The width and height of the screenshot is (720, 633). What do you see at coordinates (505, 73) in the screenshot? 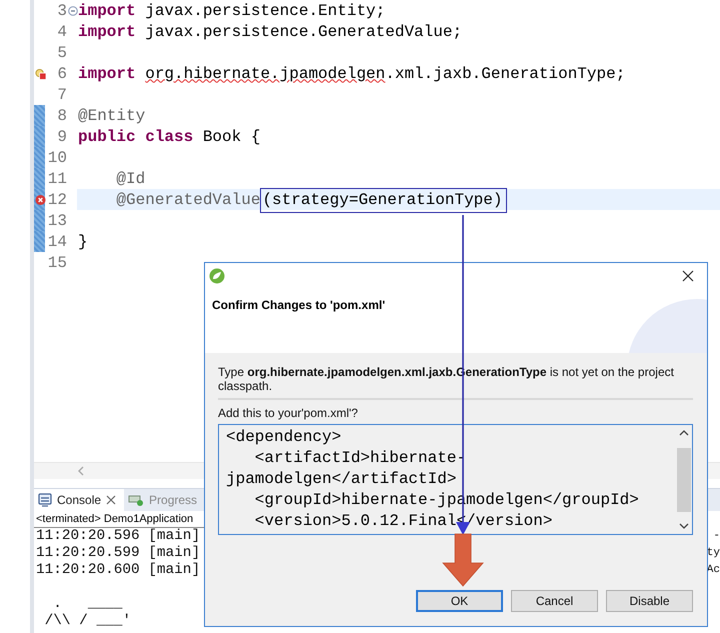
I see `code-text: .xml.jaxb.GenerationType;` at bounding box center [505, 73].